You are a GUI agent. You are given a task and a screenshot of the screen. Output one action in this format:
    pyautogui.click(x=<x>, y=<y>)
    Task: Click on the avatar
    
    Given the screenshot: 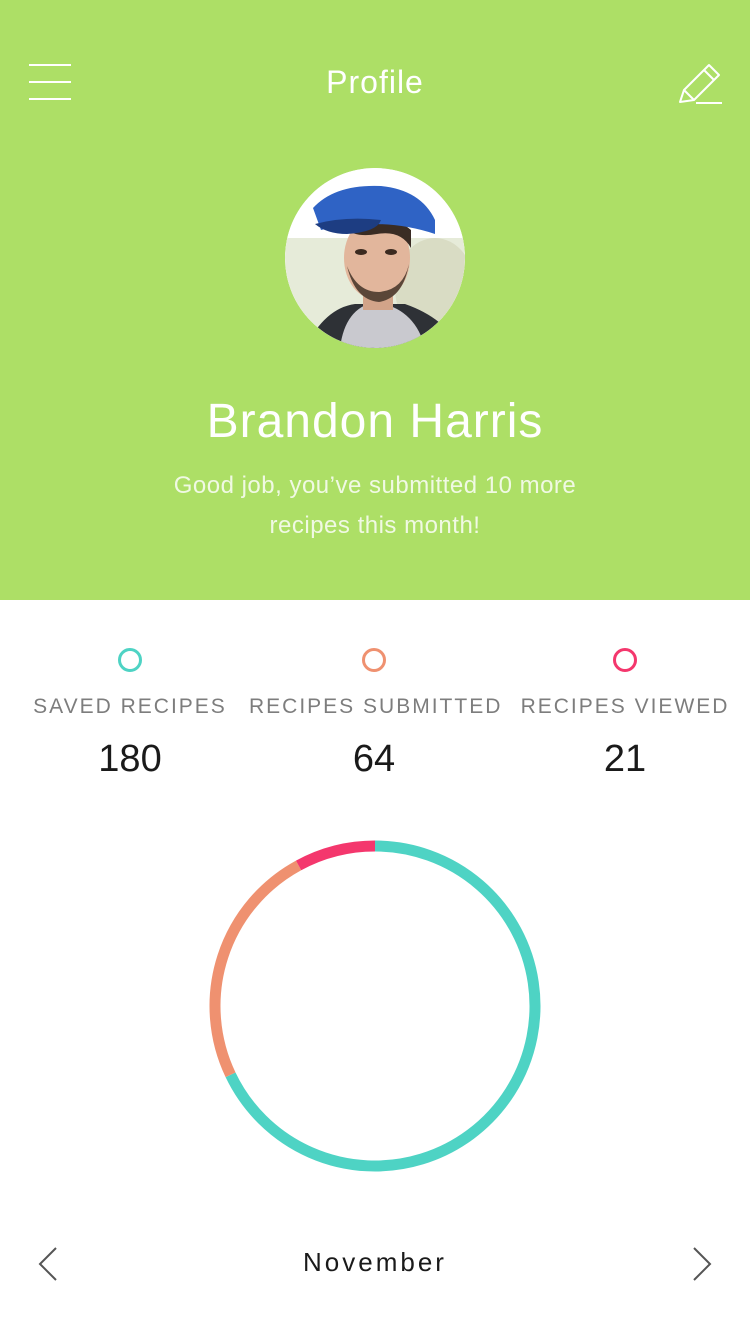 What is the action you would take?
    pyautogui.click(x=375, y=258)
    